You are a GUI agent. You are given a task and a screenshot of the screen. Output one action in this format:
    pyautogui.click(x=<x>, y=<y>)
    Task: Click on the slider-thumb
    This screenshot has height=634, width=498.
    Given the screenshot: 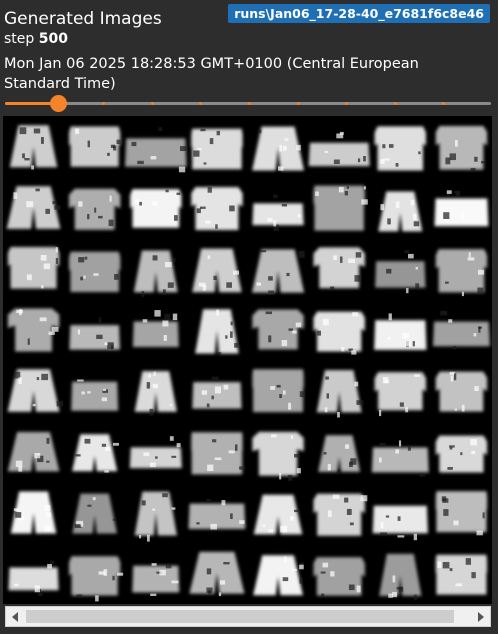 What is the action you would take?
    pyautogui.click(x=59, y=103)
    